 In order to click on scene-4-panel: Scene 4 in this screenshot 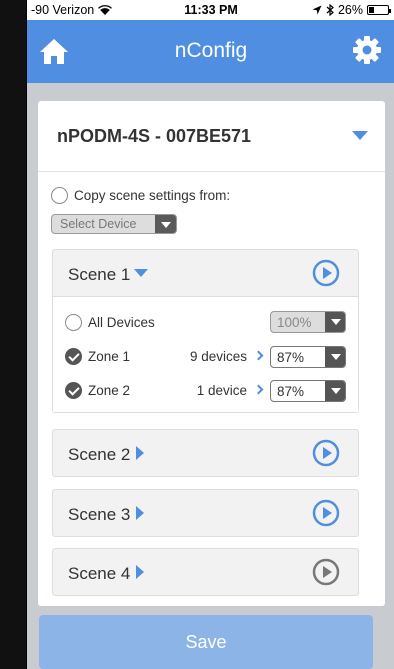, I will do `click(205, 572)`.